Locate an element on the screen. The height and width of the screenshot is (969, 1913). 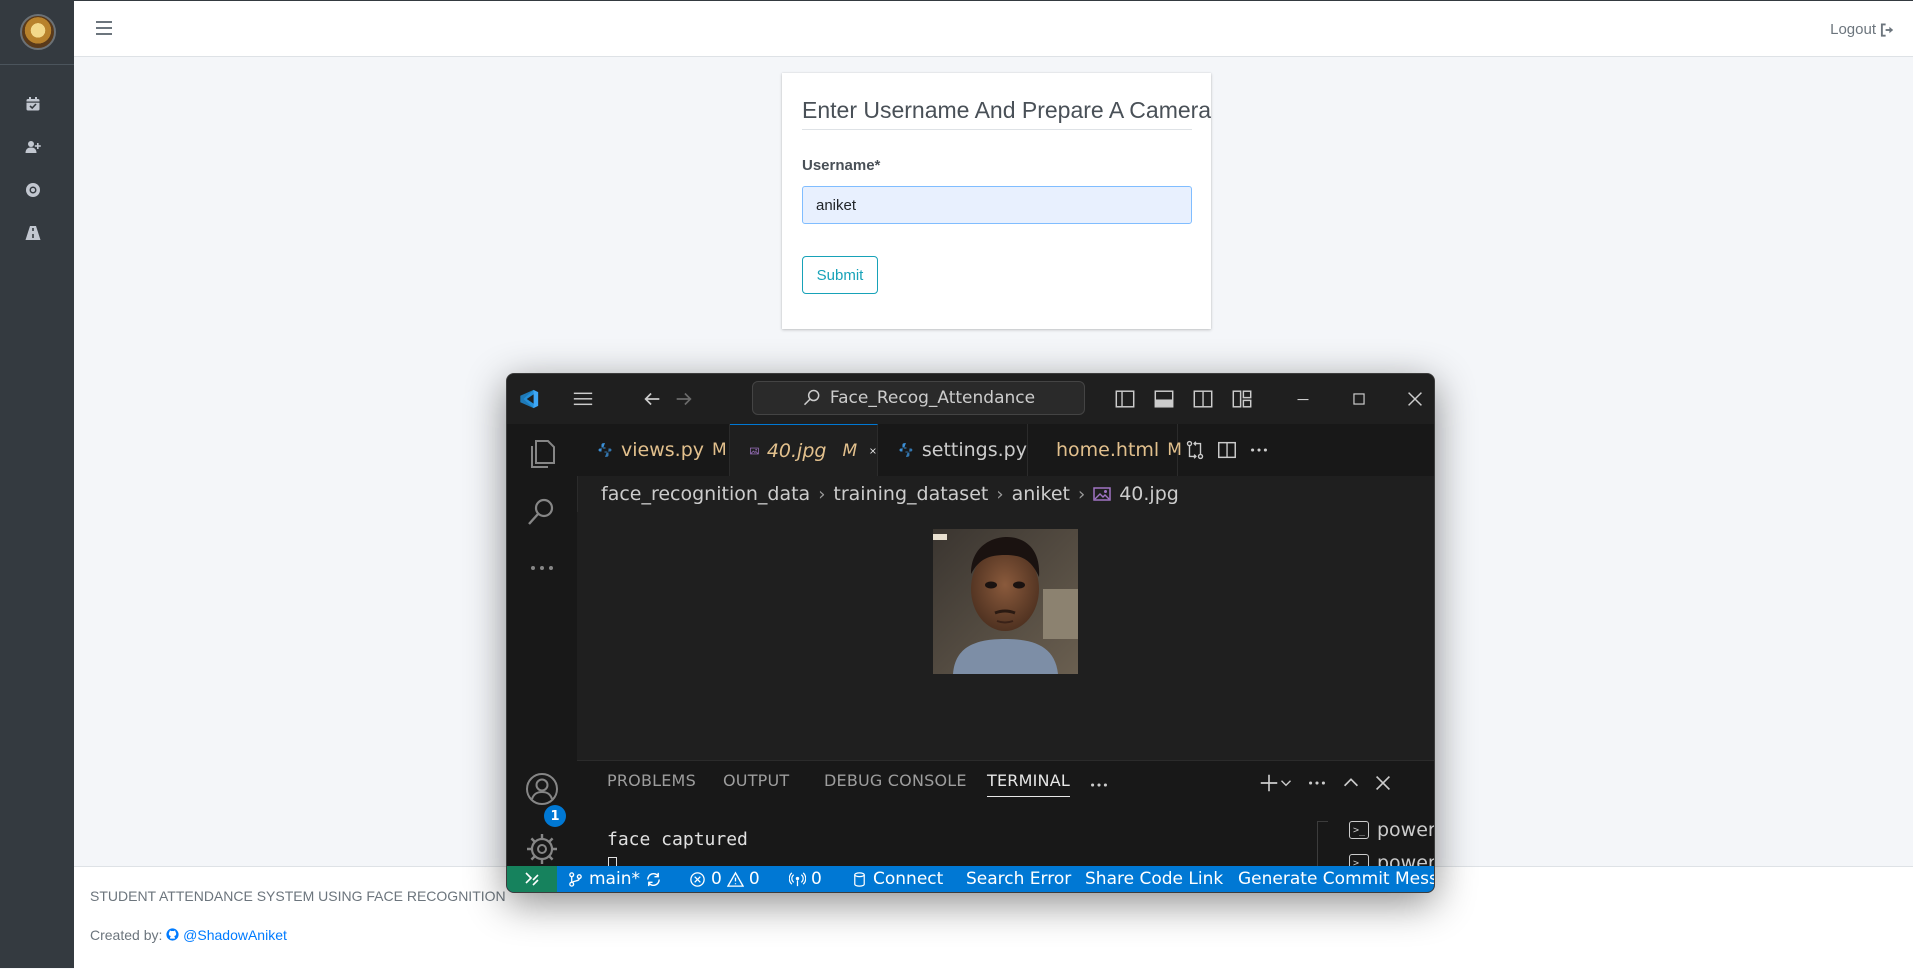
tab-label: 40.jpg is located at coordinates (796, 450).